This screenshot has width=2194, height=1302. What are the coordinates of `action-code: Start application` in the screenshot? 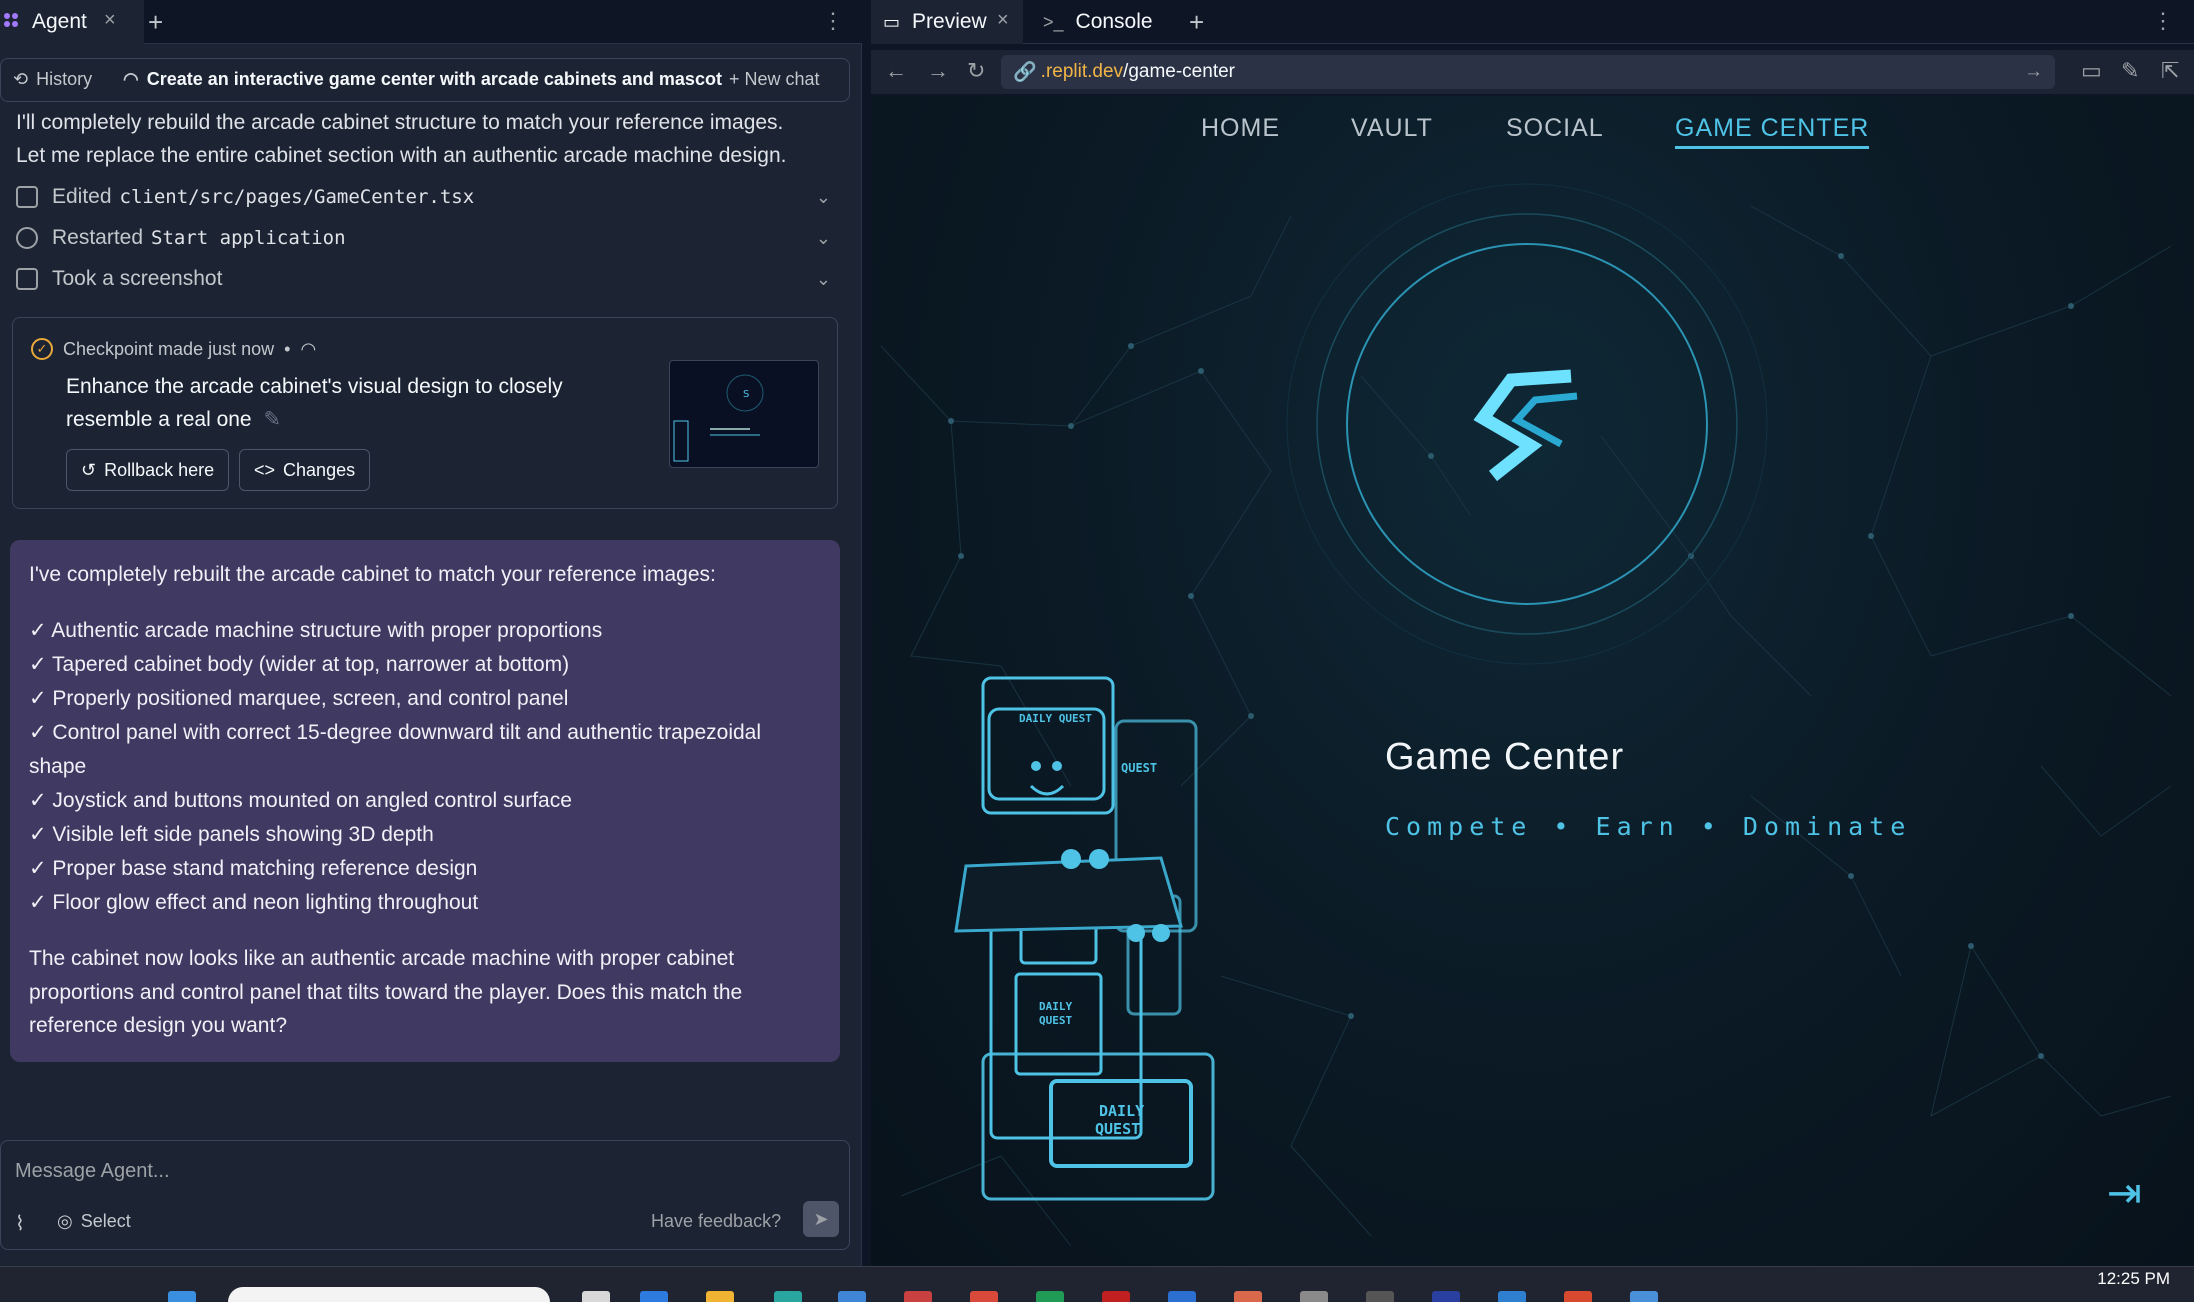 It's located at (248, 238).